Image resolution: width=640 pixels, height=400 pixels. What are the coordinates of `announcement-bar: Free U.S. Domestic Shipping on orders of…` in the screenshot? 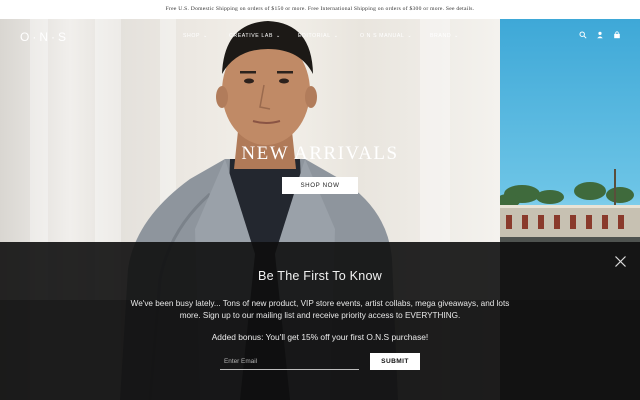 It's located at (320, 9).